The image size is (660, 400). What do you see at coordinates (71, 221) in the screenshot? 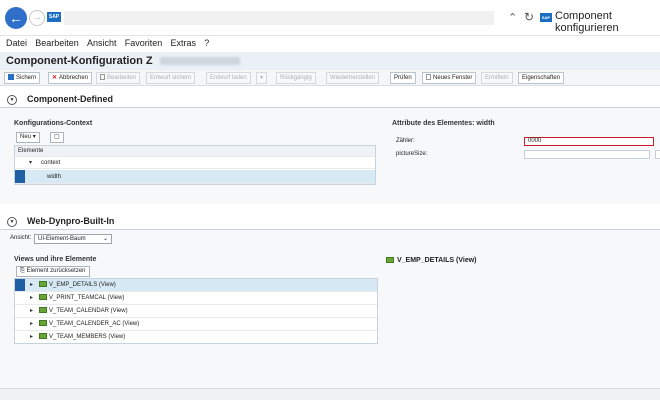
I see `section-title: Web-Dynpro-Built-In` at bounding box center [71, 221].